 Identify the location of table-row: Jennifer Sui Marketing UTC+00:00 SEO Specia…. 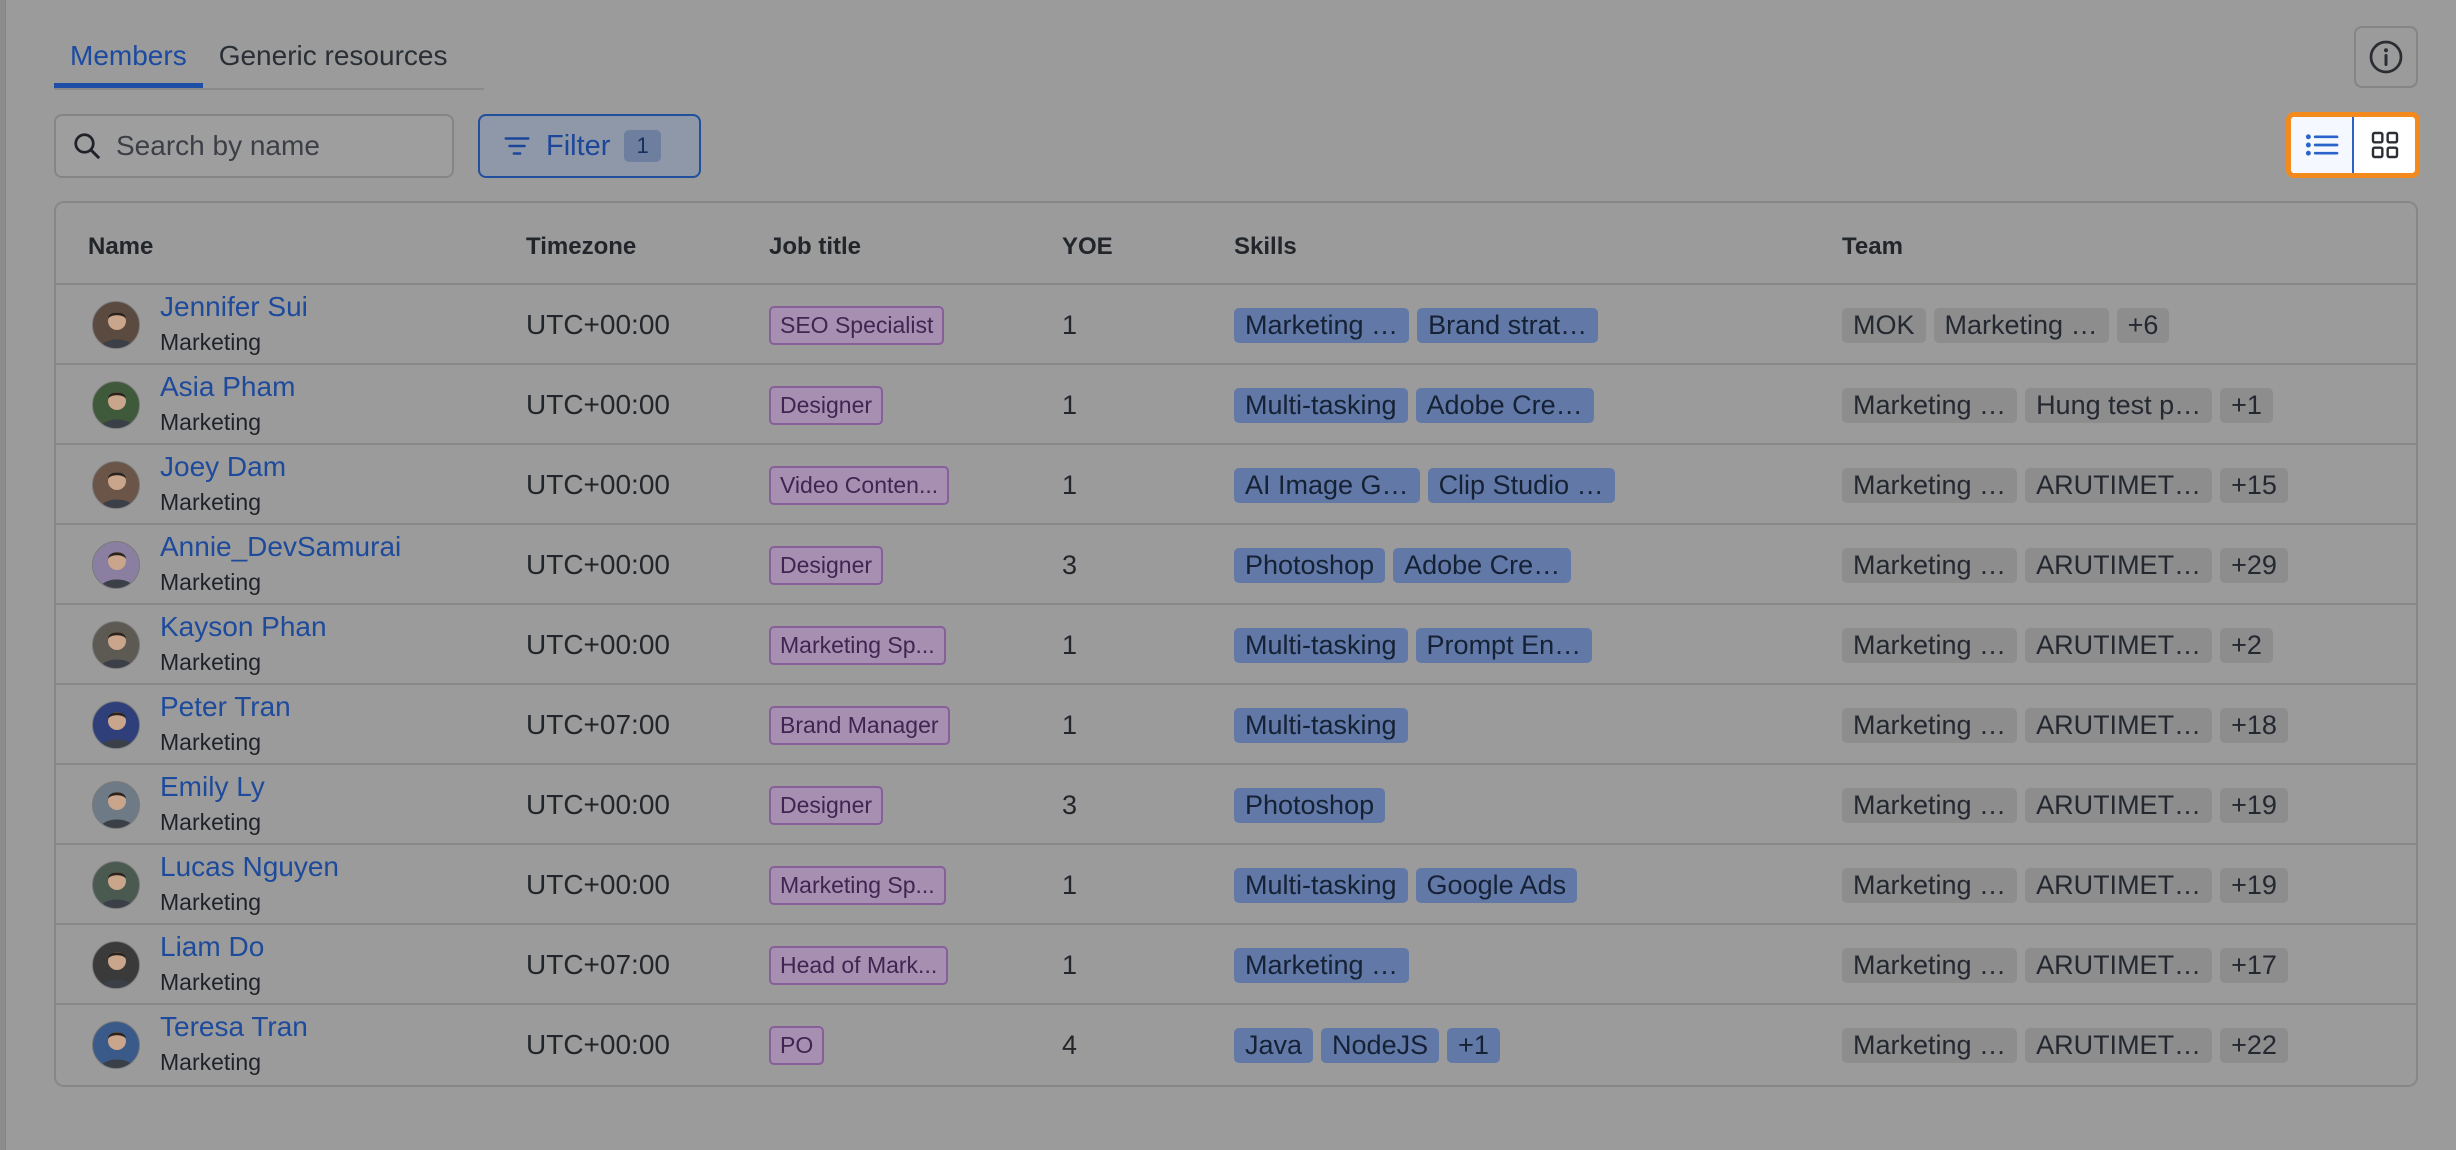
(1236, 325).